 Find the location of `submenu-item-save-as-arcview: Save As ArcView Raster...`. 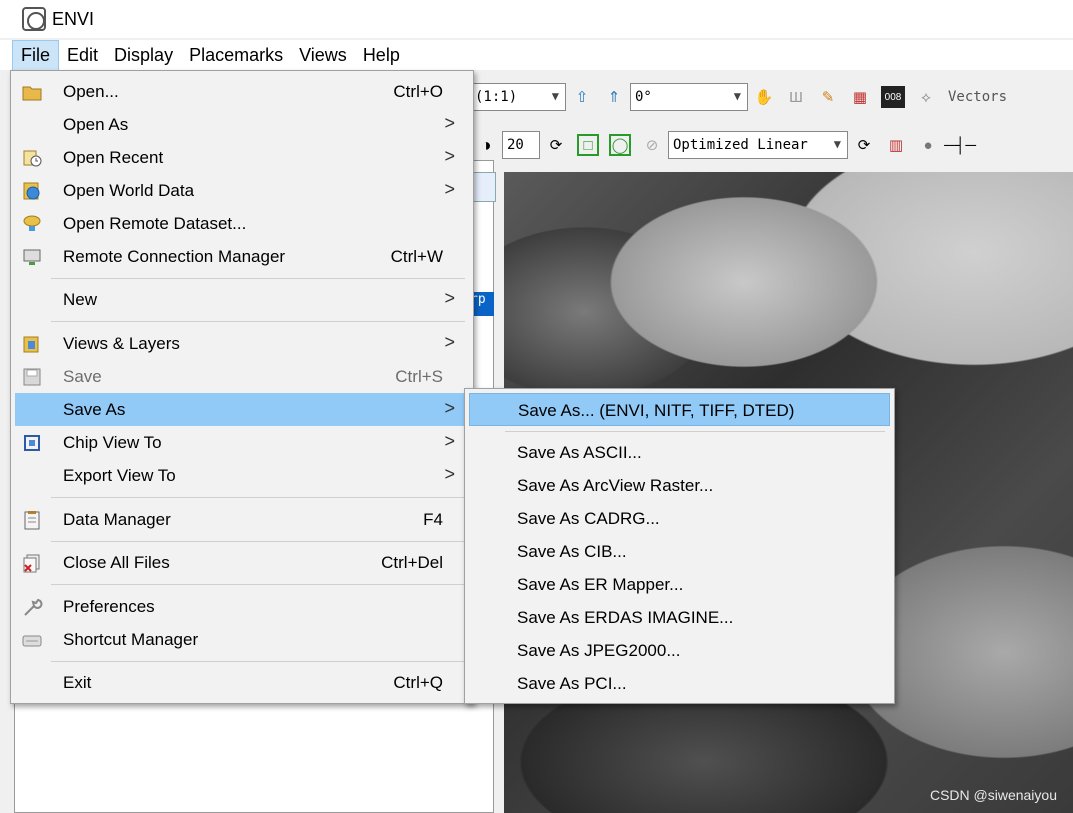

submenu-item-save-as-arcview: Save As ArcView Raster... is located at coordinates (679, 485).